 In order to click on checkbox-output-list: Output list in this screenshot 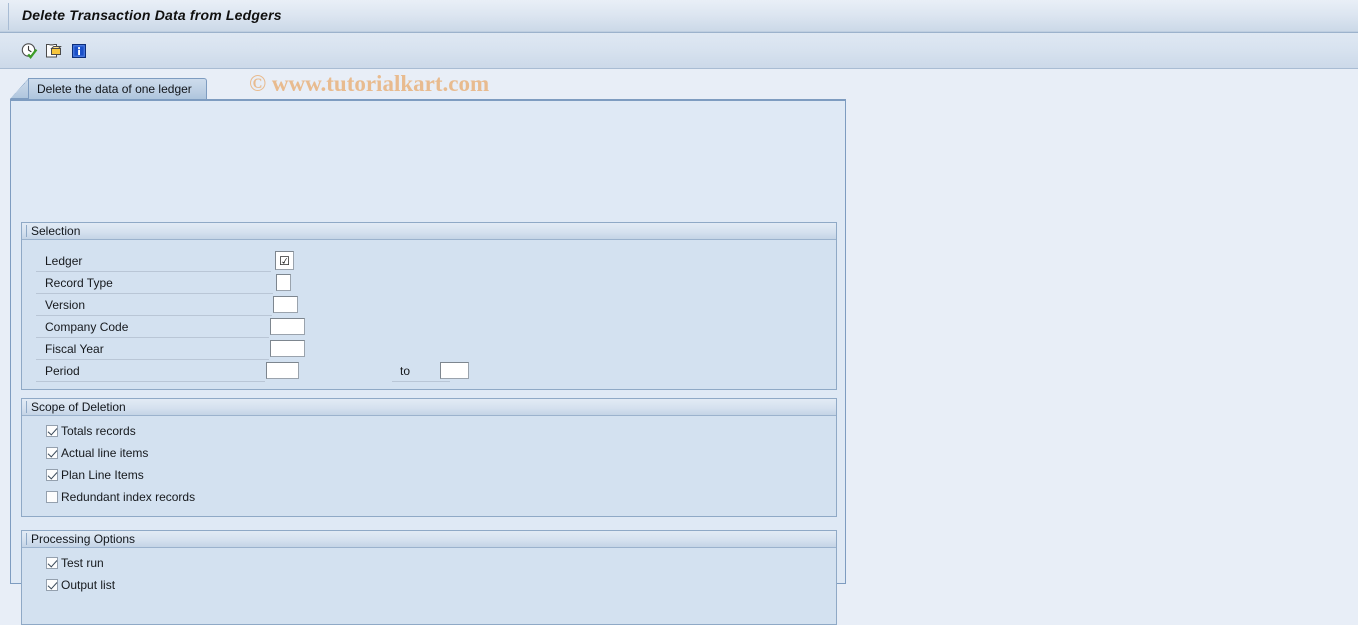, I will do `click(80, 585)`.